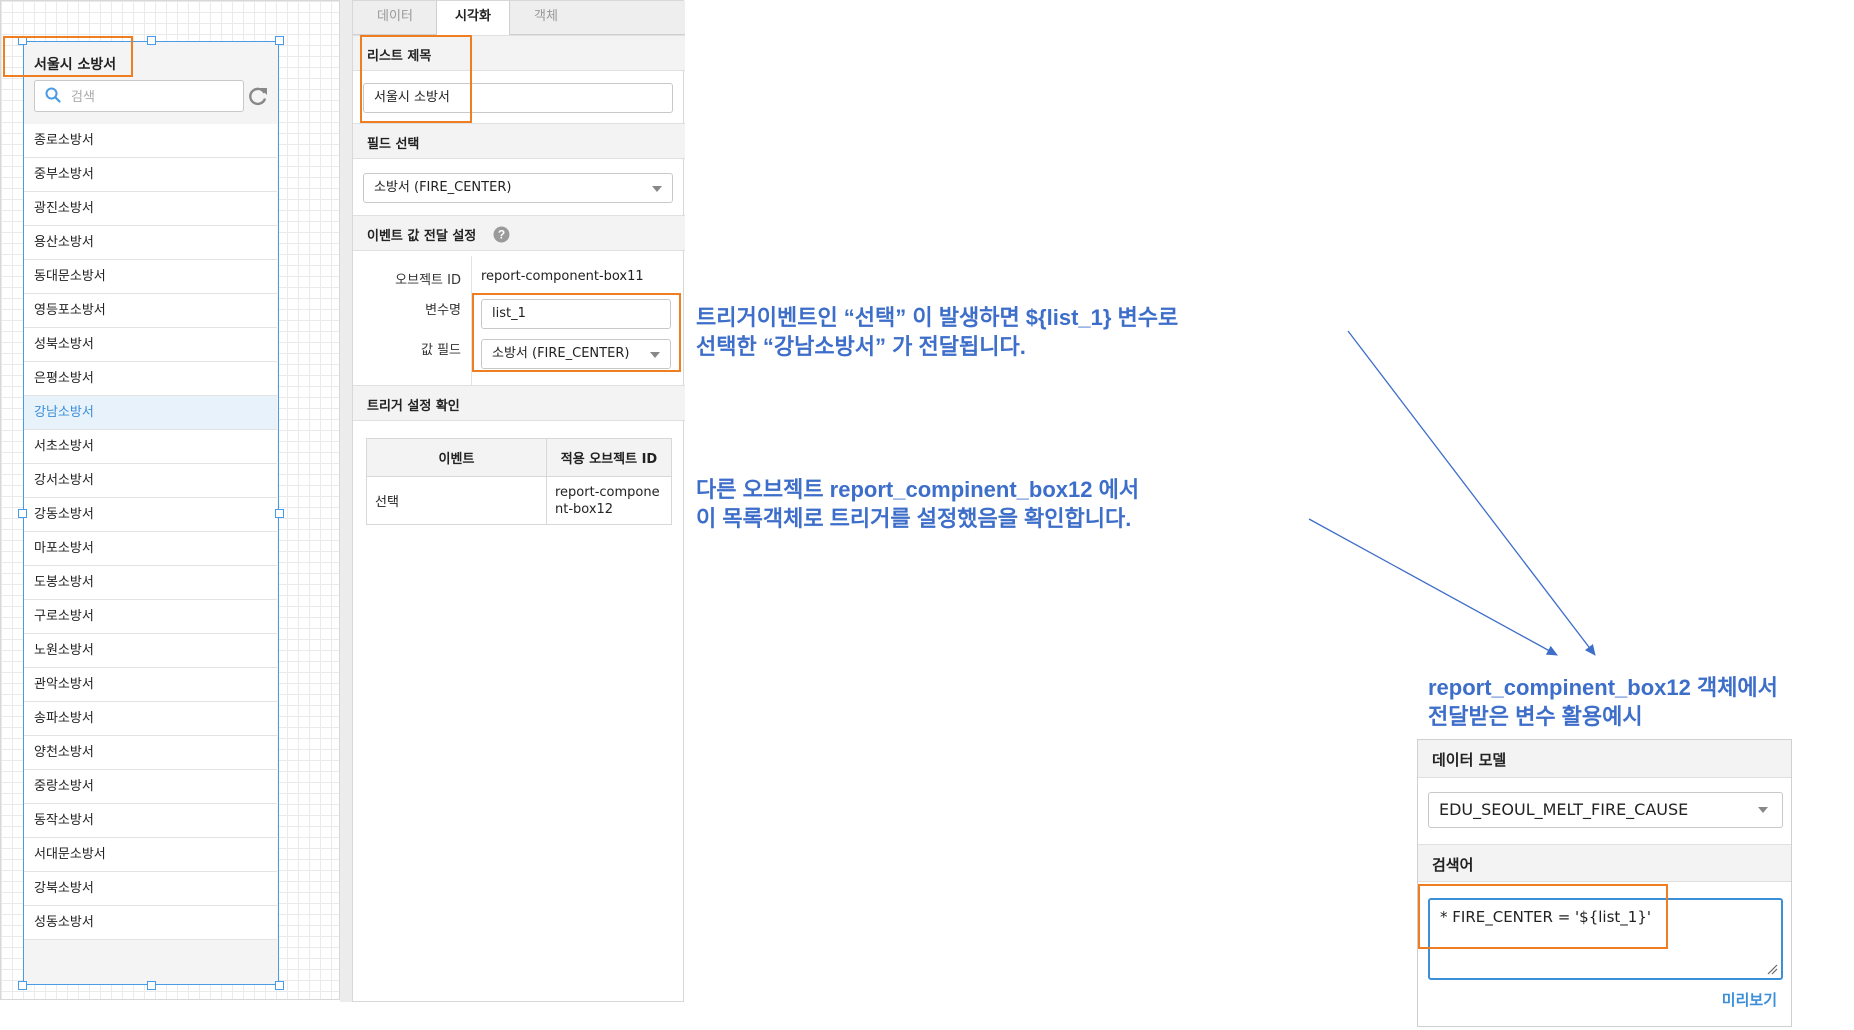 This screenshot has width=1854, height=1030. I want to click on data-model-header: 데이터 모델, so click(1469, 760).